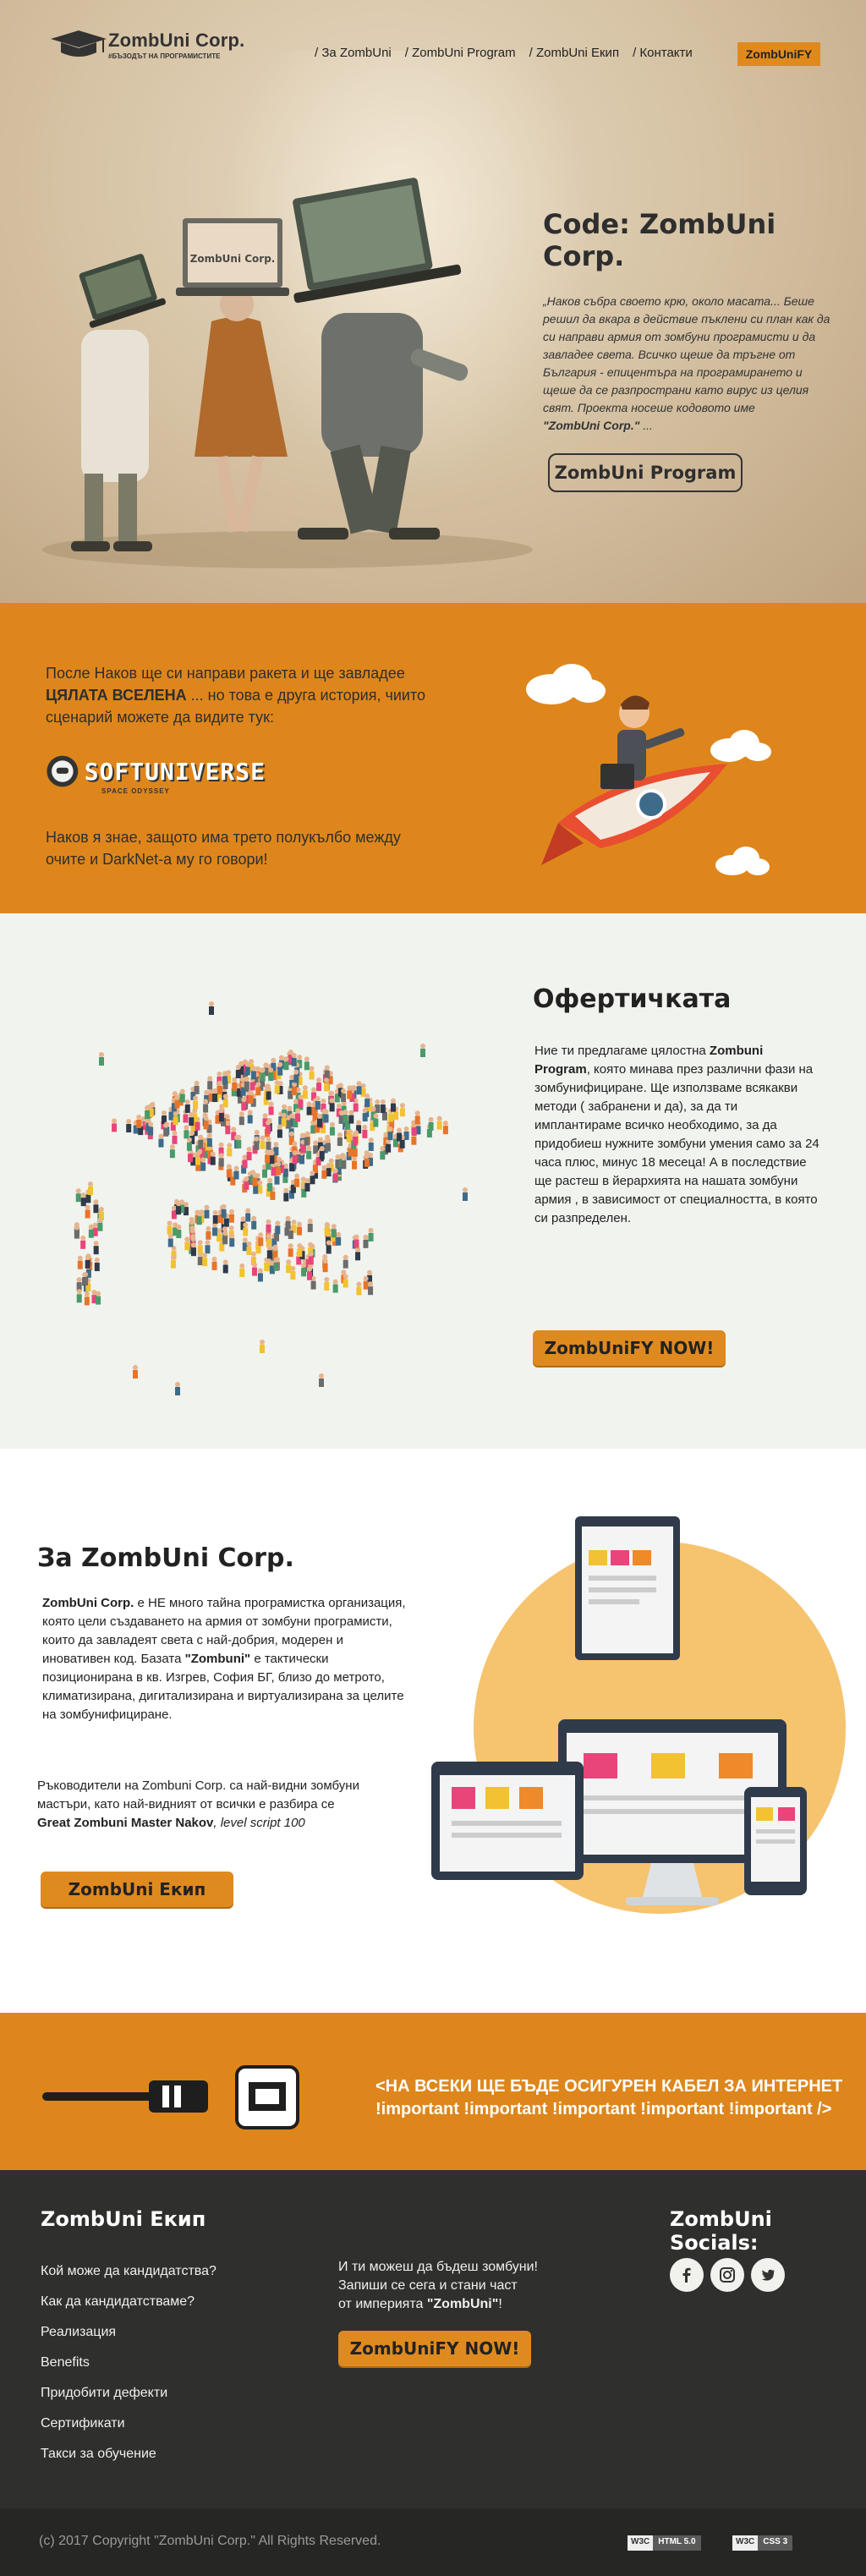 The height and width of the screenshot is (2576, 866). Describe the element at coordinates (648, 769) in the screenshot. I see `rocket-illustration` at that location.